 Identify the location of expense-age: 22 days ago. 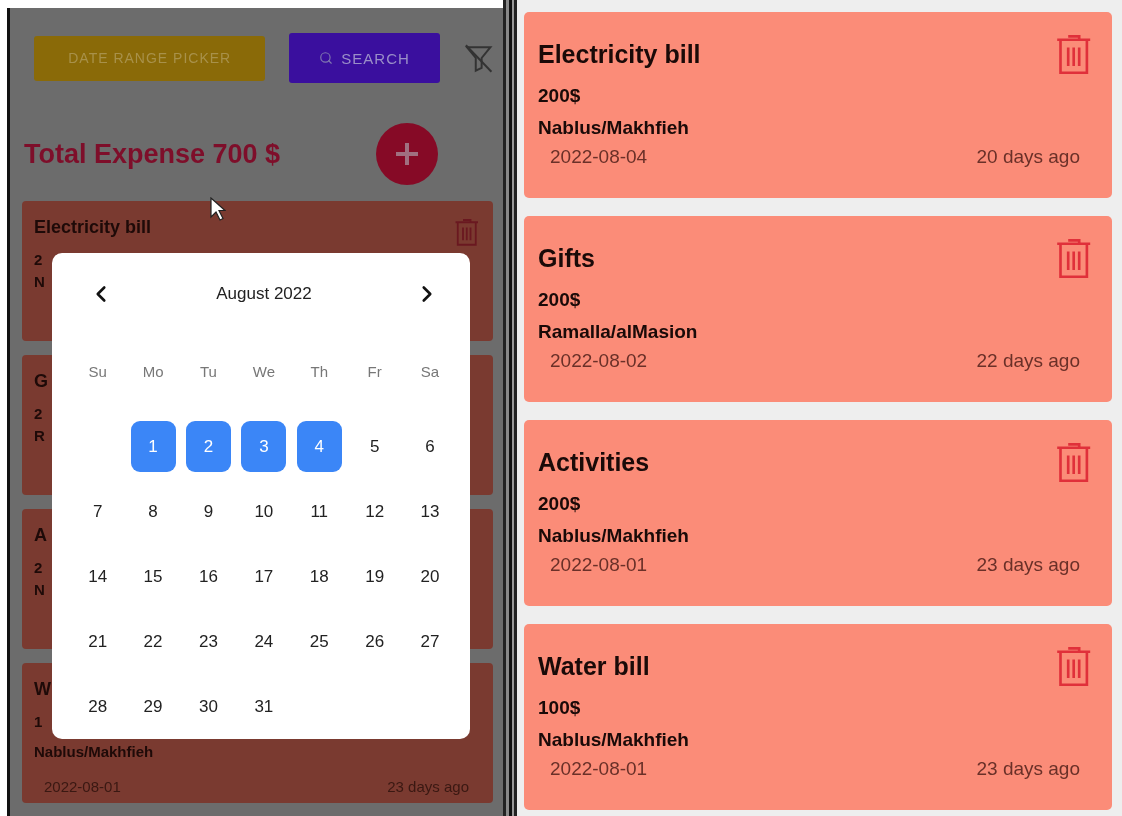
(1028, 361).